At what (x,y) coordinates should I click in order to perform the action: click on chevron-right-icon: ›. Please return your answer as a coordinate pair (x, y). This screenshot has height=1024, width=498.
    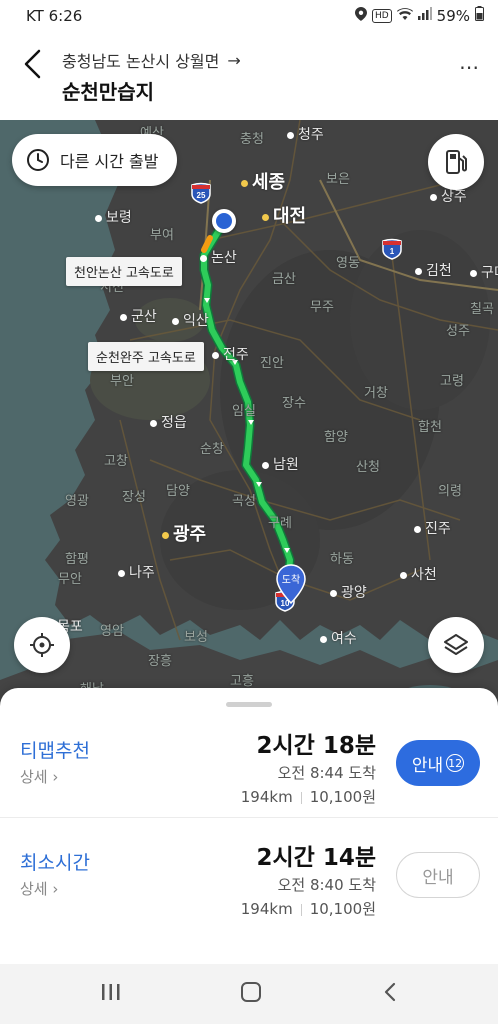
    Looking at the image, I should click on (55, 889).